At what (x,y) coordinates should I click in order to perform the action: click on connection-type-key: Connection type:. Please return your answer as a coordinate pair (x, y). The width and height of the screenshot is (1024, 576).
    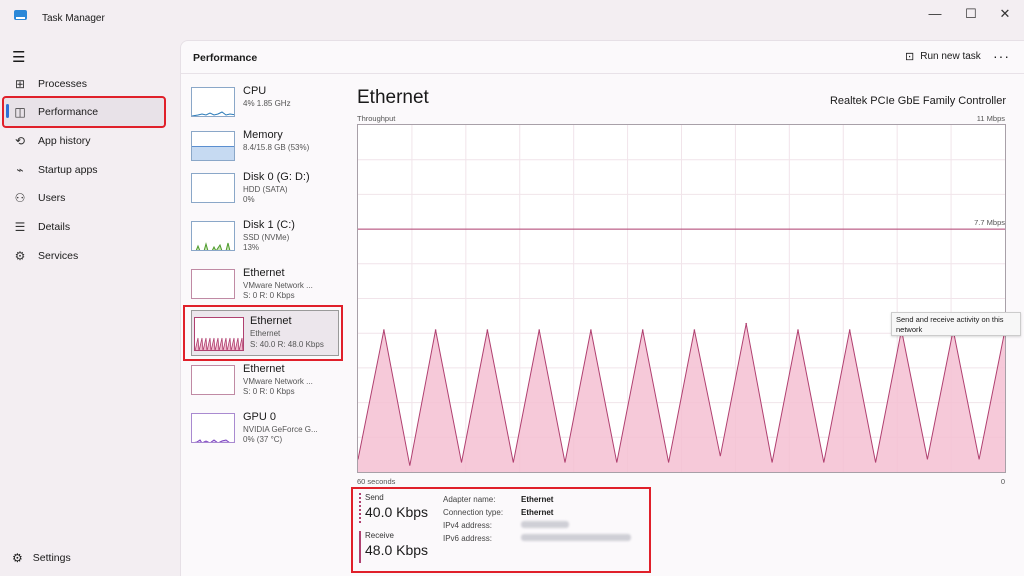
    Looking at the image, I should click on (473, 512).